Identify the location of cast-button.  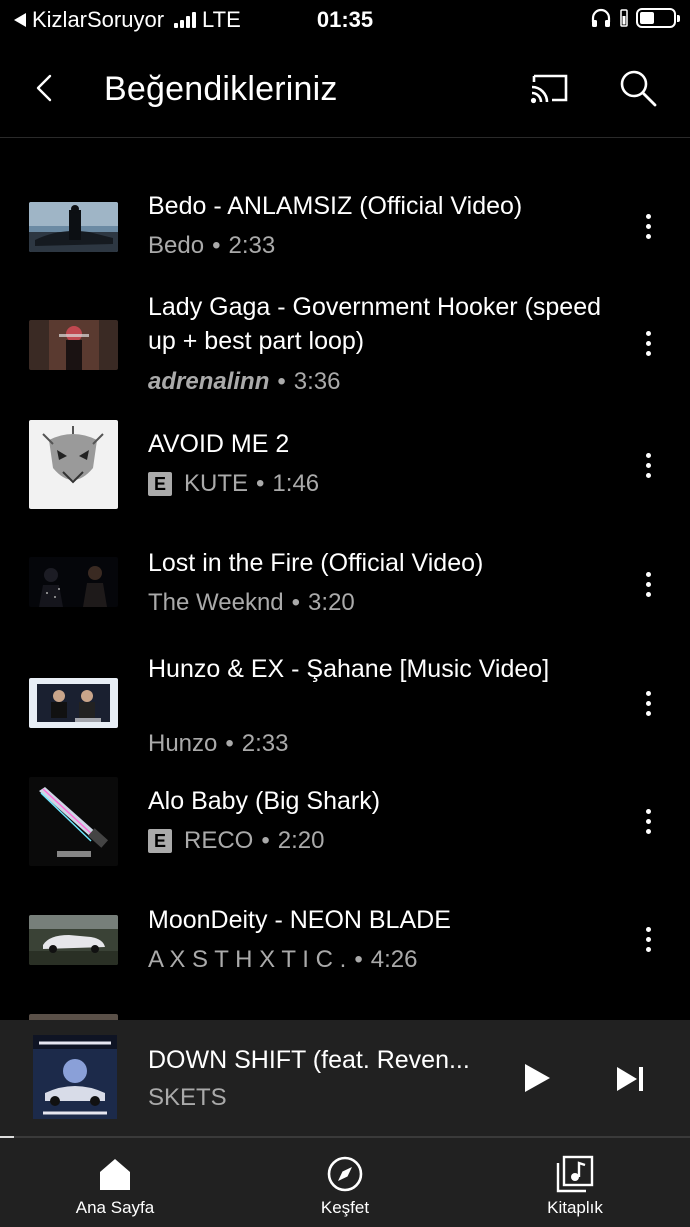
(550, 88).